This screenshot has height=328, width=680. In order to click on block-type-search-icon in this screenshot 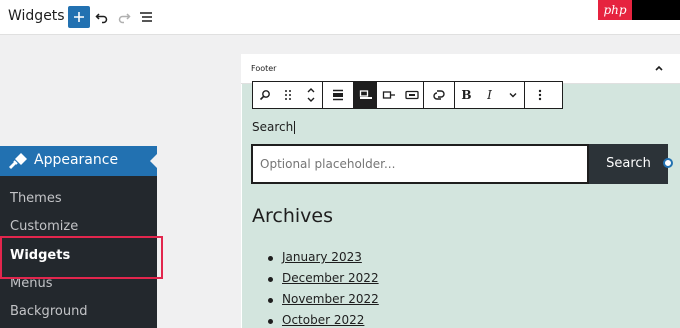, I will do `click(264, 95)`.